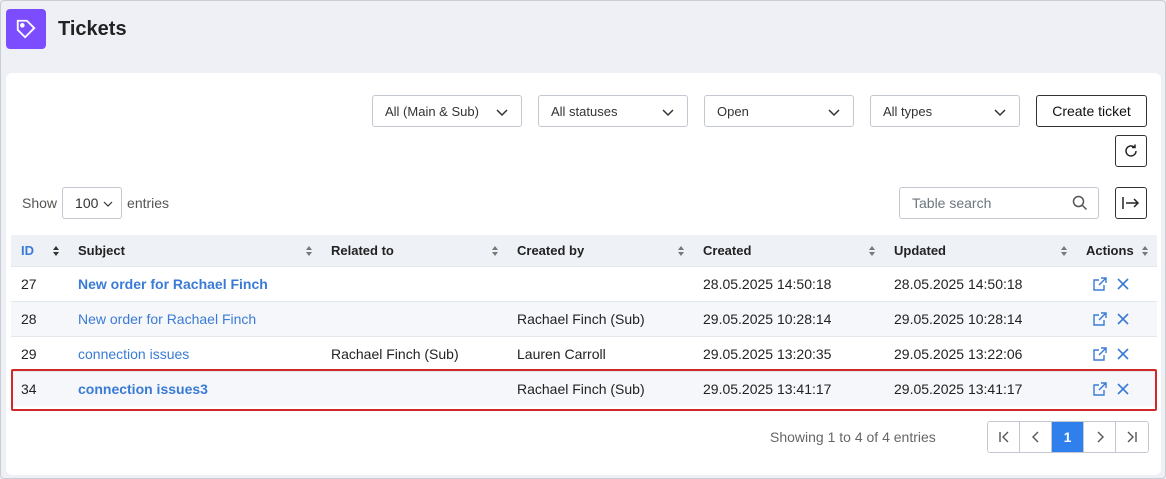  I want to click on create-ticket-button: Create ticket, so click(1091, 111).